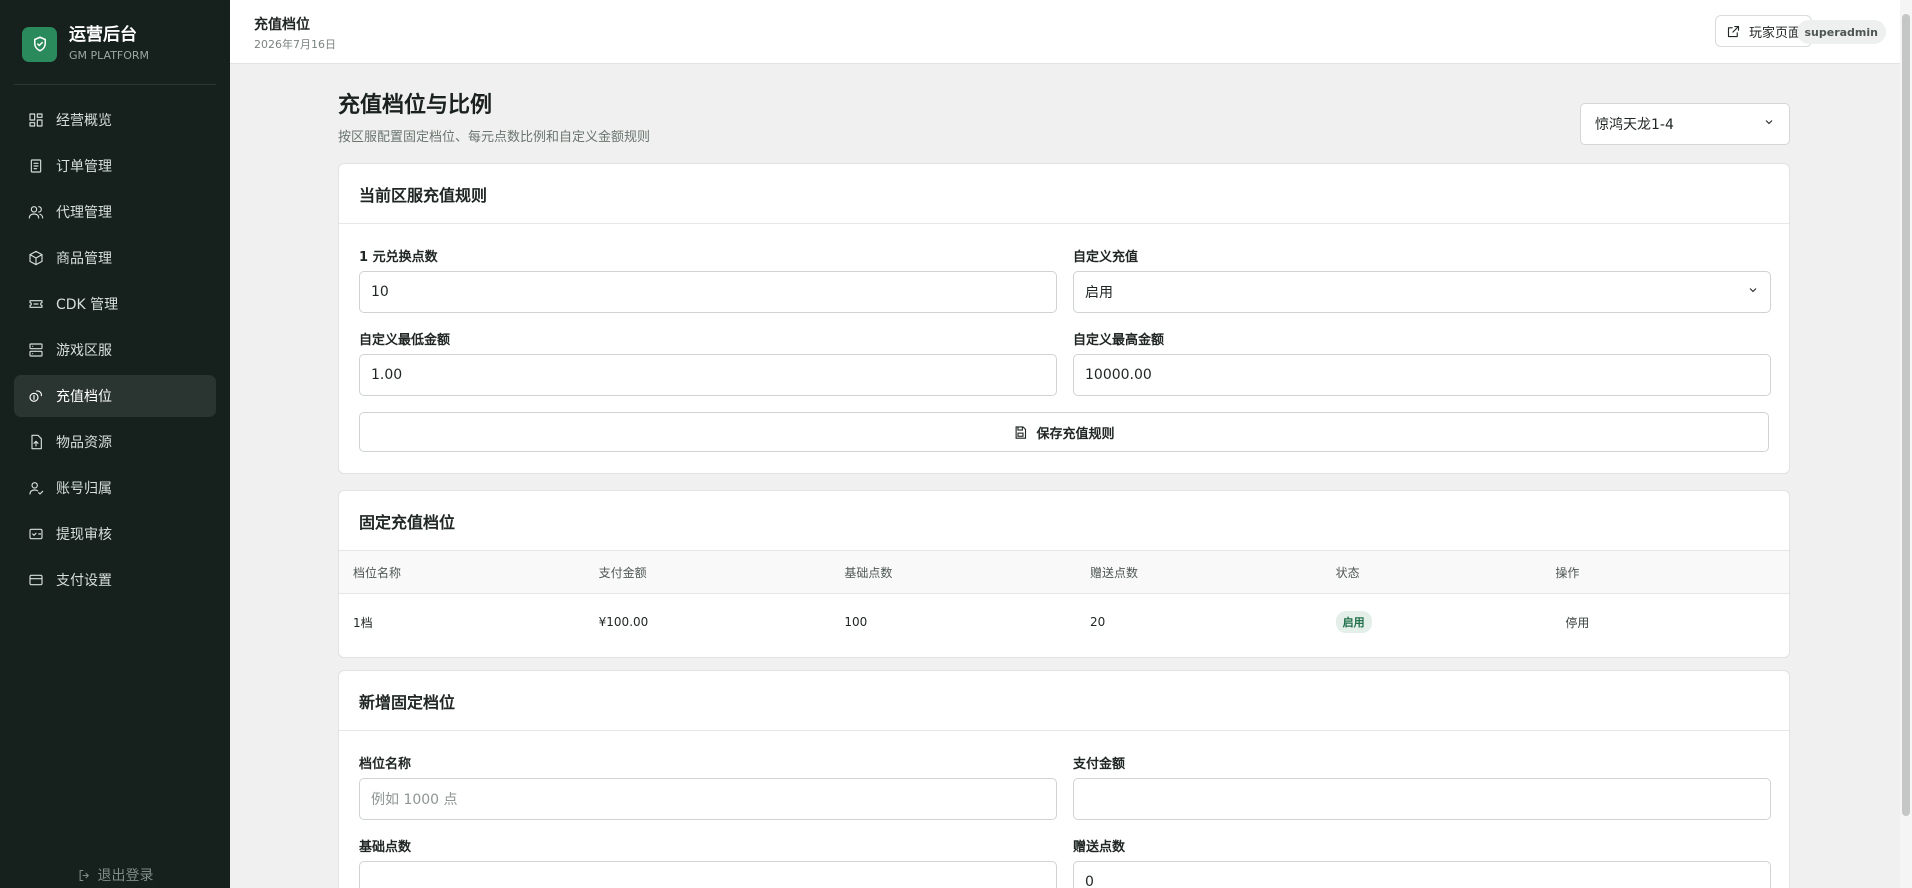  What do you see at coordinates (1432, 622) in the screenshot?
I see `tier-status-cell: 启用` at bounding box center [1432, 622].